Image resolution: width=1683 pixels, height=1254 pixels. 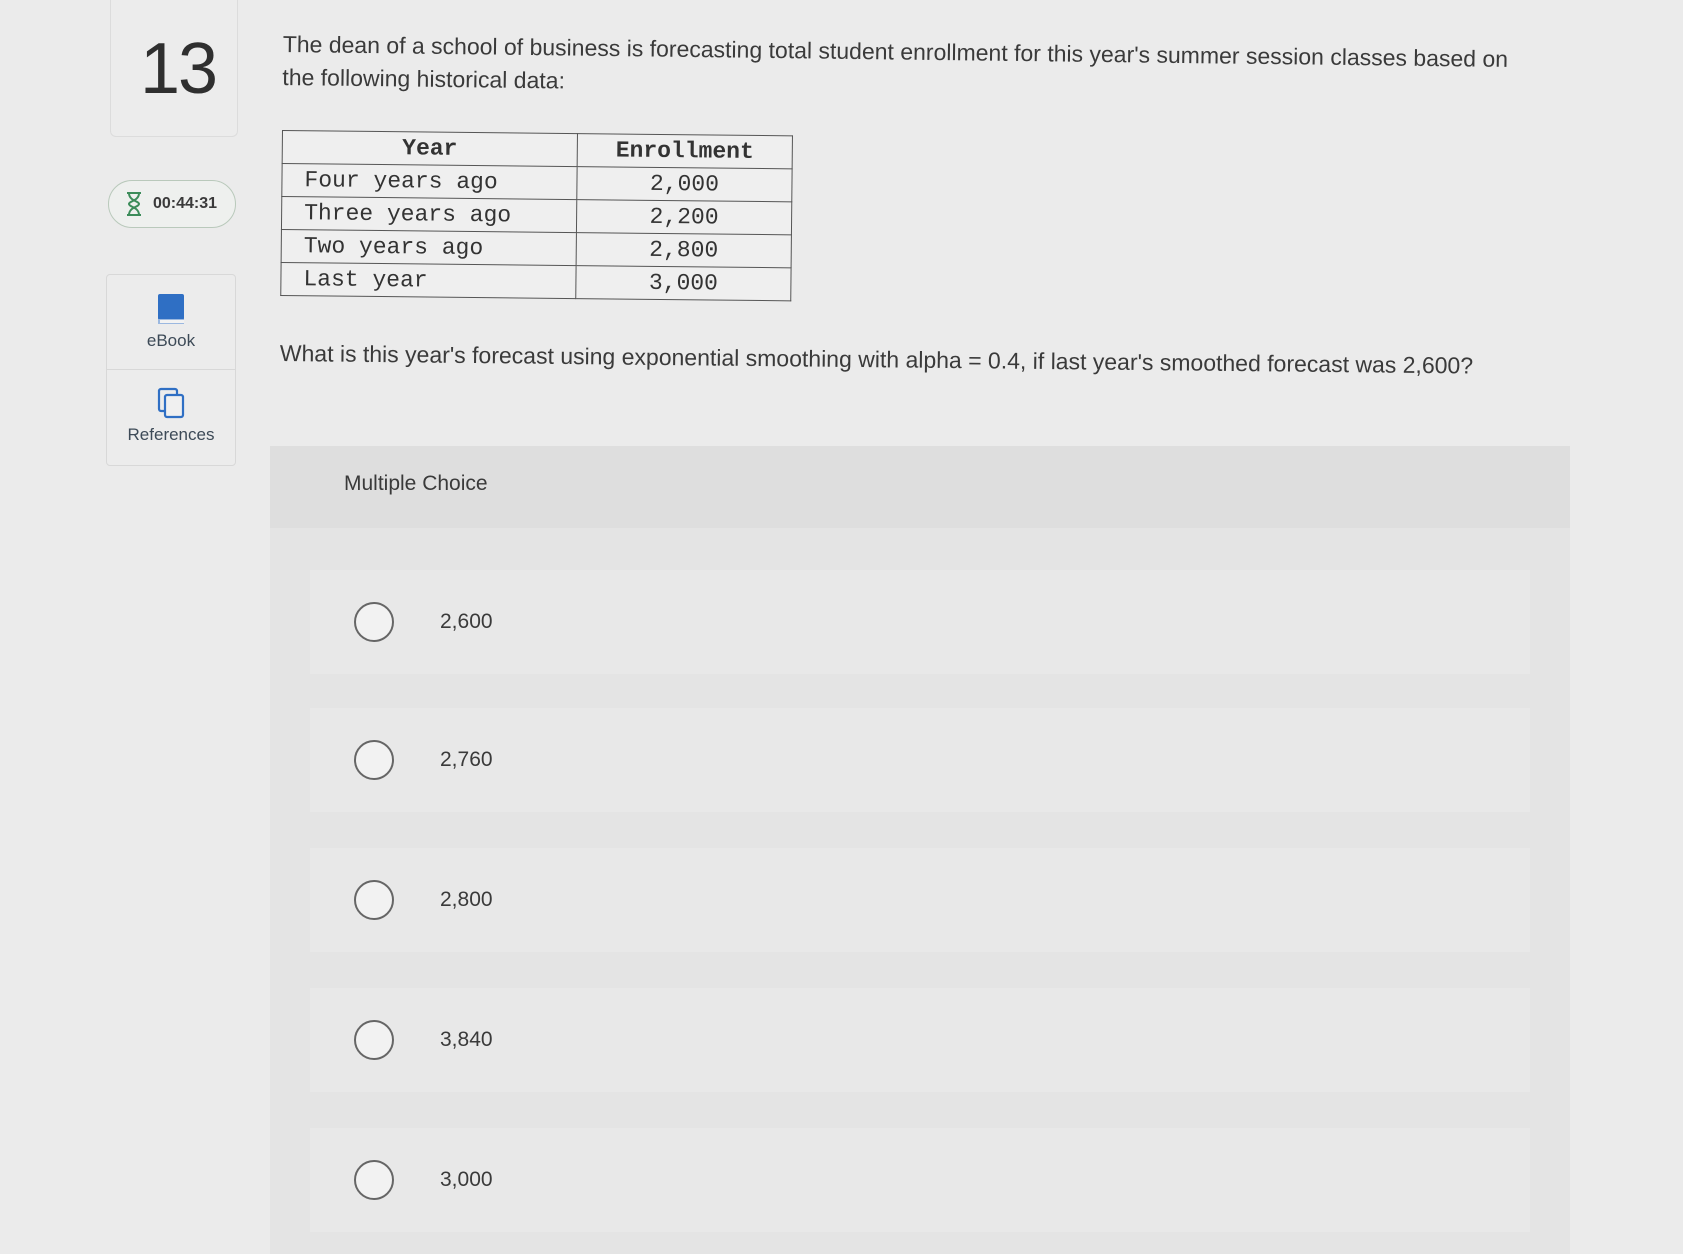 What do you see at coordinates (429, 181) in the screenshot?
I see `table-cell-year: Four years ago` at bounding box center [429, 181].